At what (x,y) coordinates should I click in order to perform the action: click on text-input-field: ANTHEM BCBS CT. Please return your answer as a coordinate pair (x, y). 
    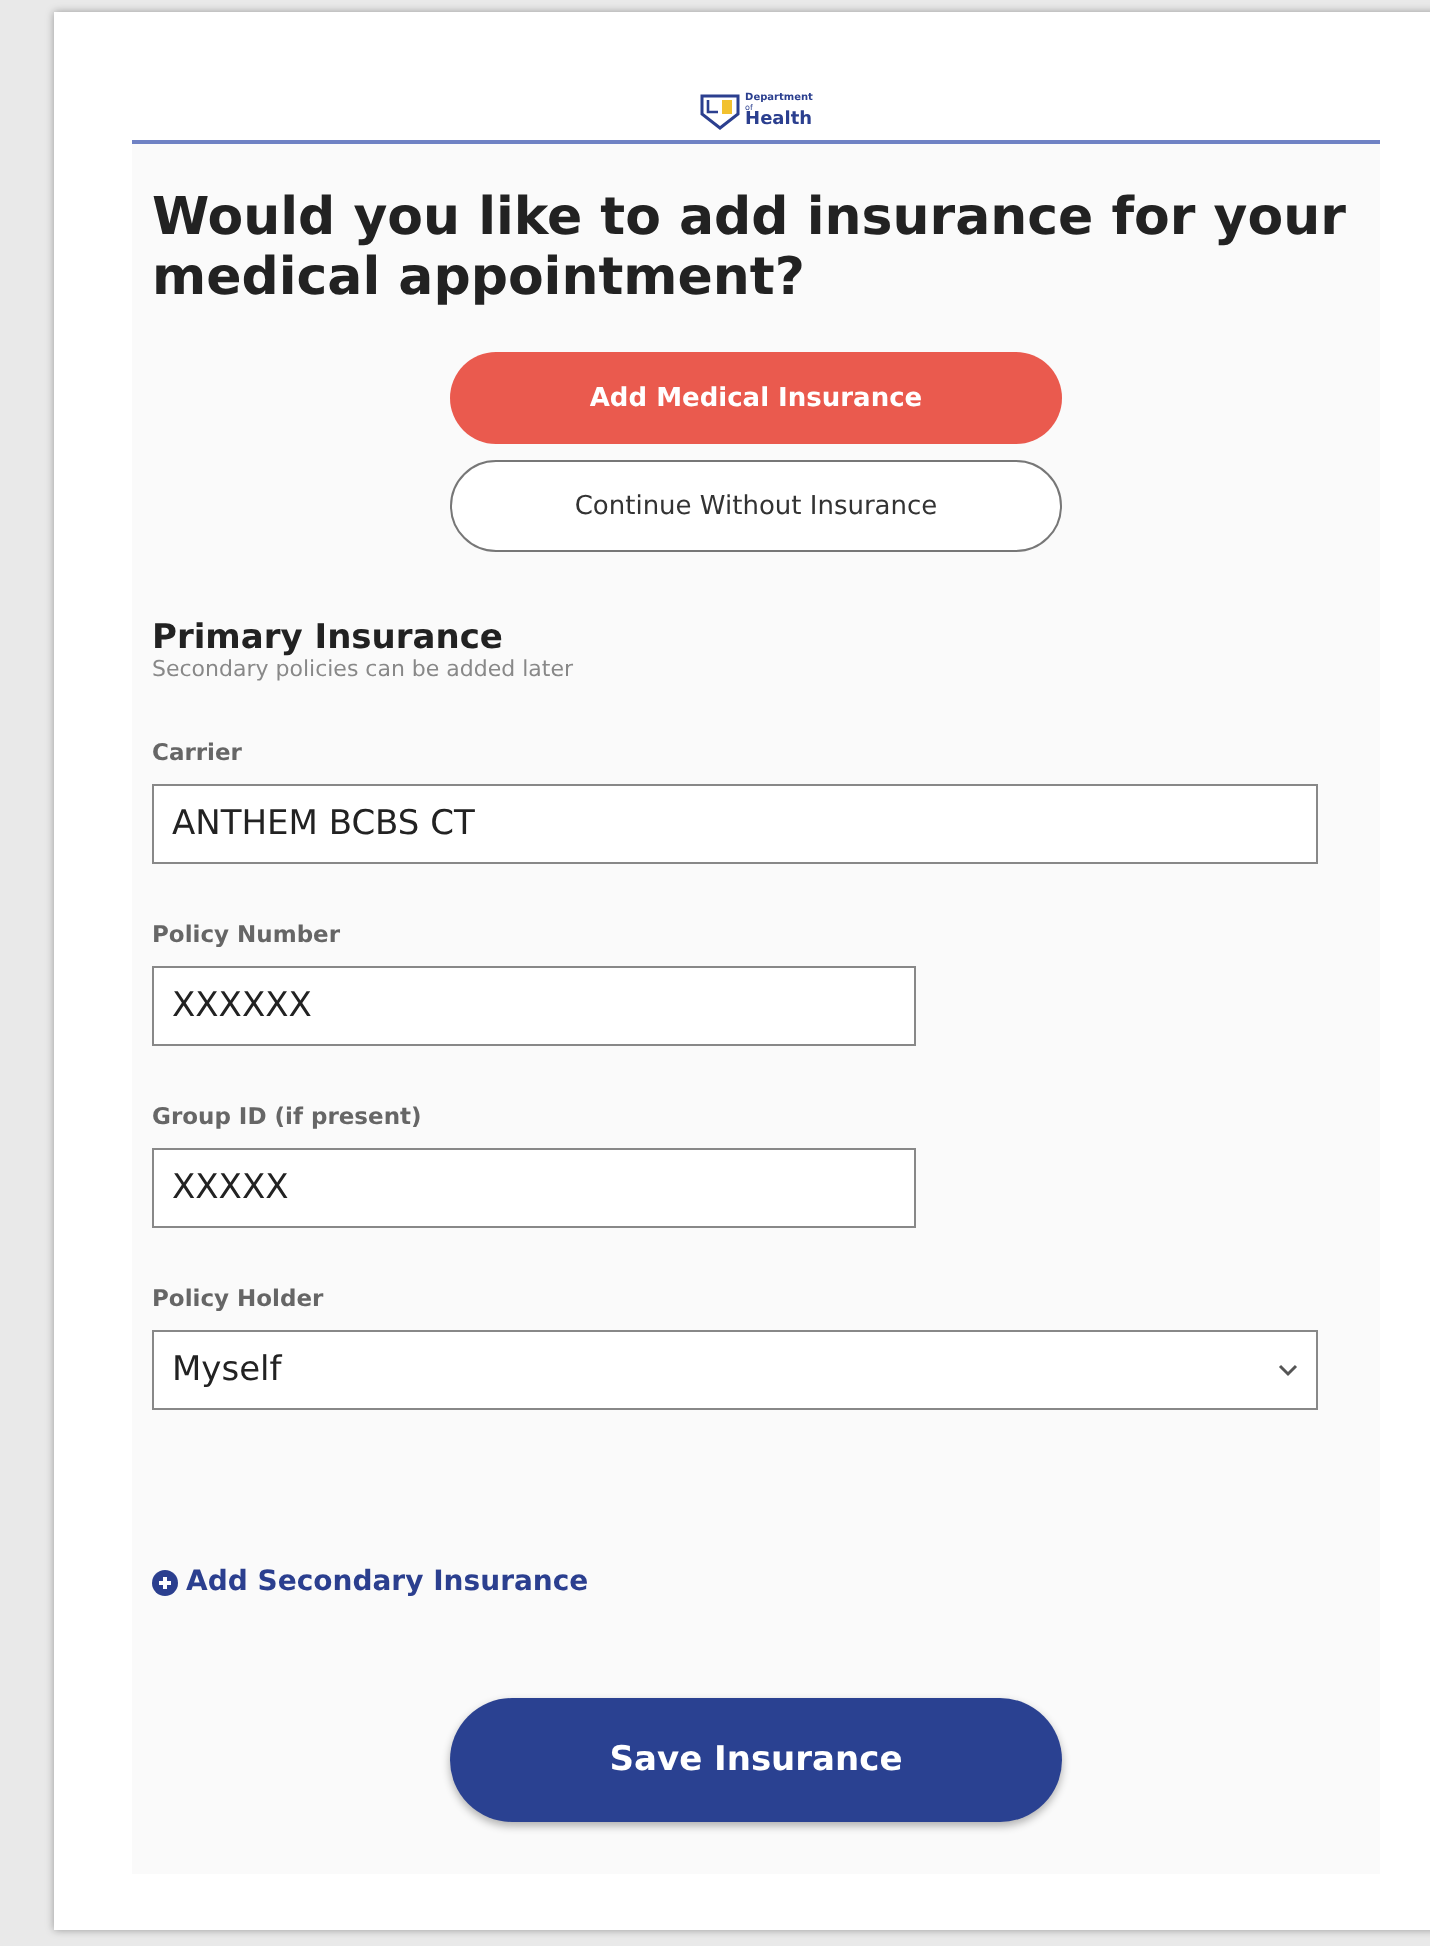
    Looking at the image, I should click on (735, 824).